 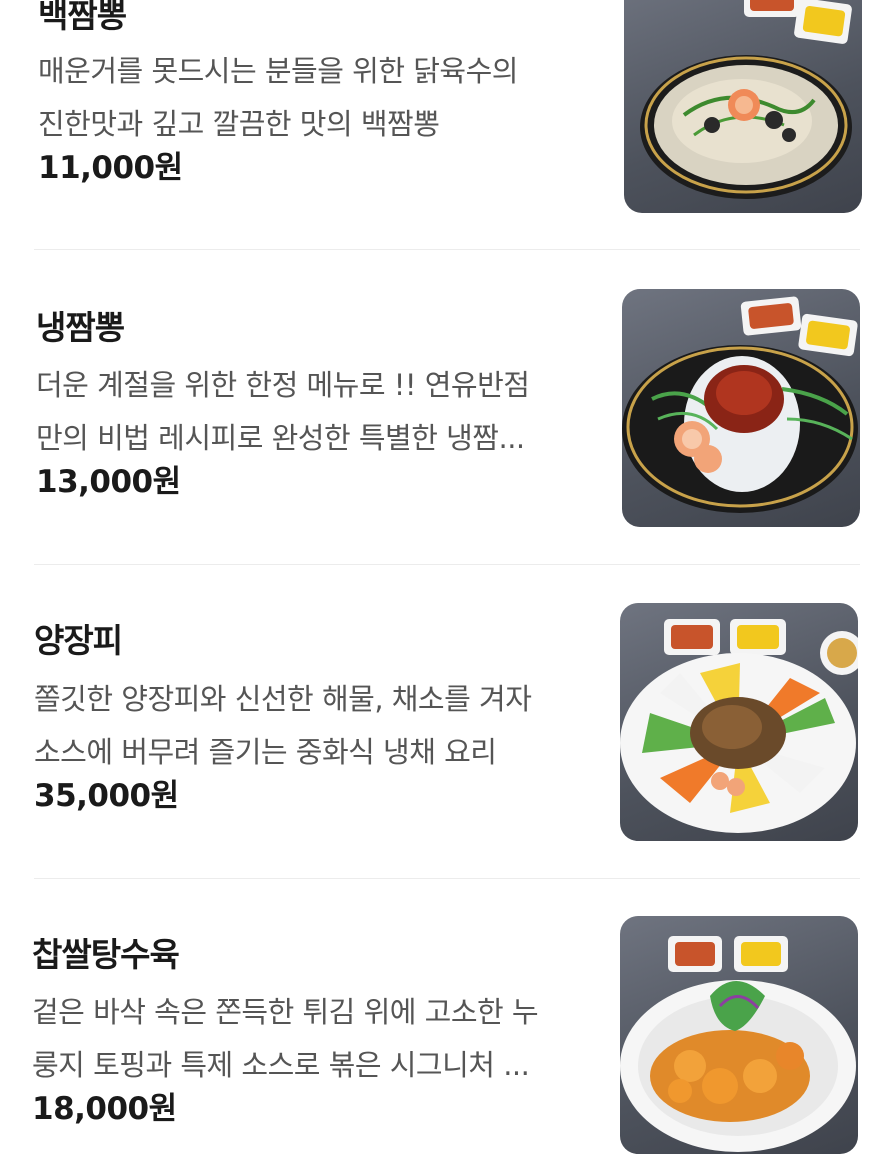 I want to click on menu-item-price: 11,000원, so click(x=110, y=168).